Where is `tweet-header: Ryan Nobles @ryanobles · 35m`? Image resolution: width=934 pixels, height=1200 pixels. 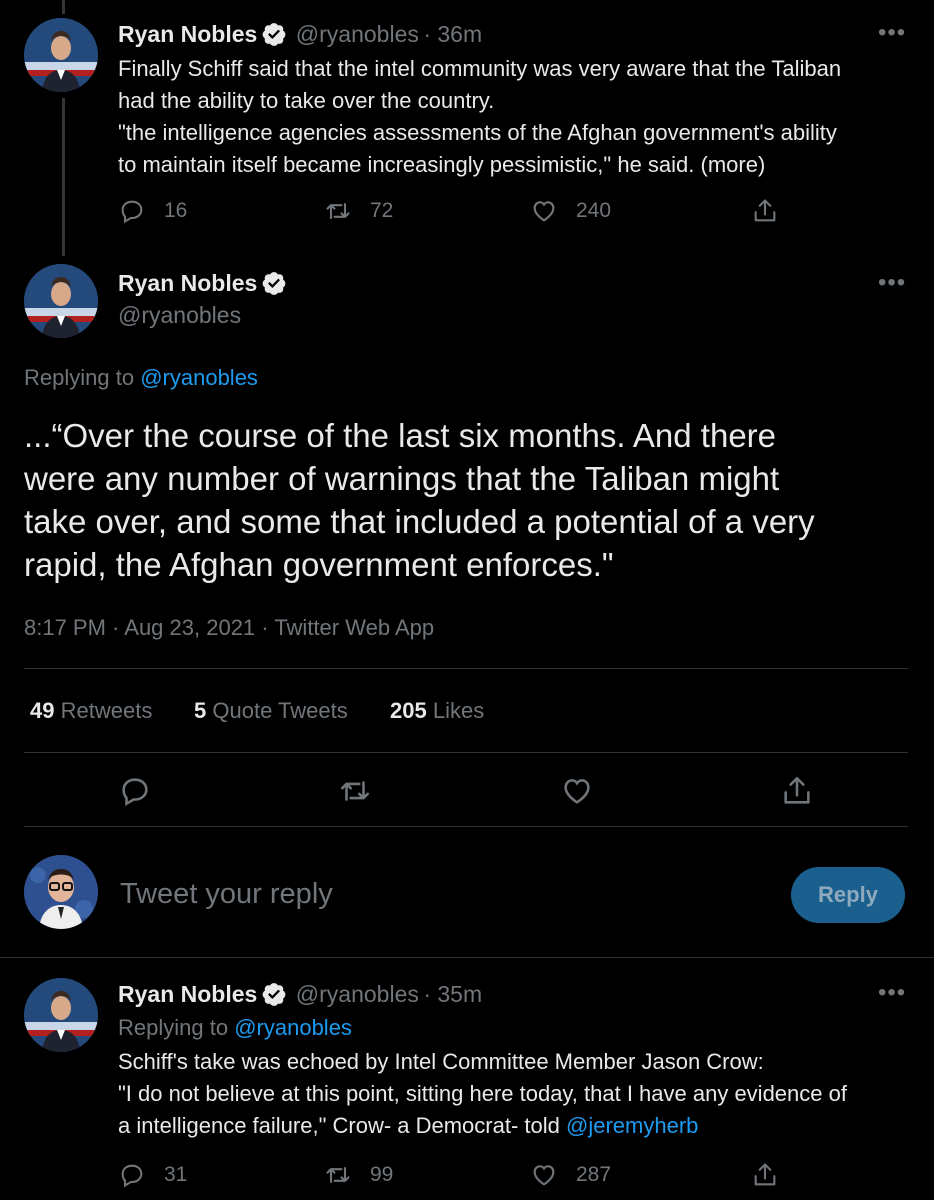
tweet-header: Ryan Nobles @ryanobles · 35m is located at coordinates (300, 994).